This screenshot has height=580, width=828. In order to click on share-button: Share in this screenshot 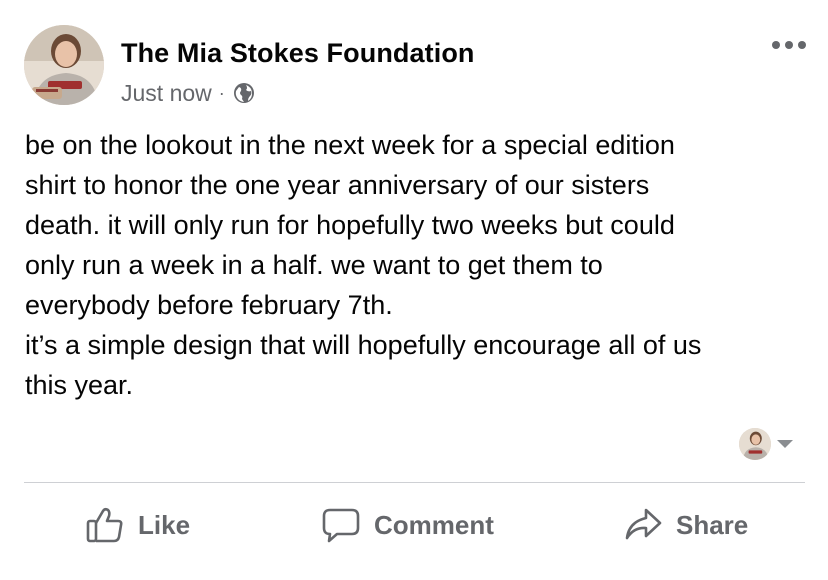, I will do `click(686, 525)`.